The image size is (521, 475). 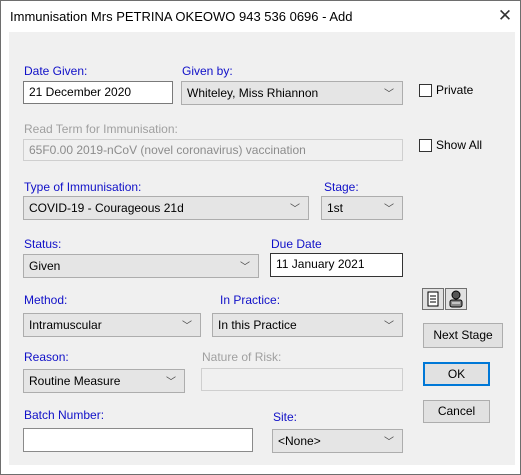 What do you see at coordinates (138, 440) in the screenshot?
I see `batch-number-input` at bounding box center [138, 440].